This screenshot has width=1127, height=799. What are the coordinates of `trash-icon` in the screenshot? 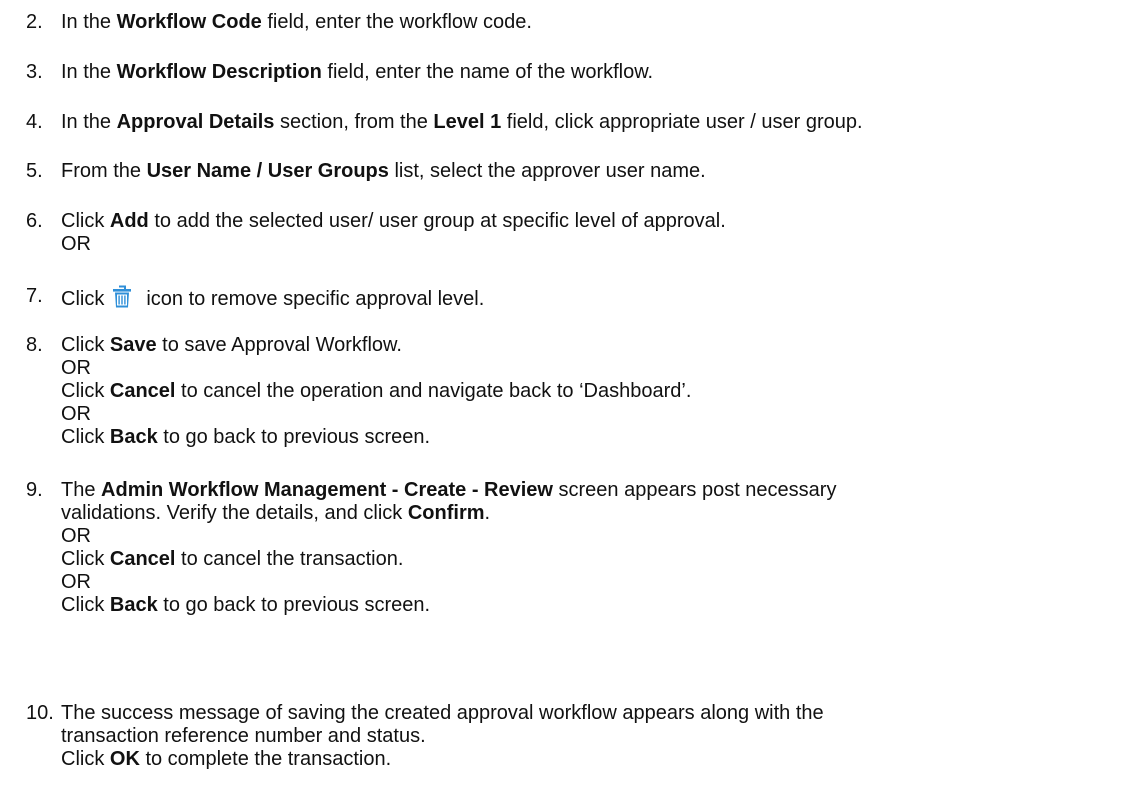 It's located at (122, 297).